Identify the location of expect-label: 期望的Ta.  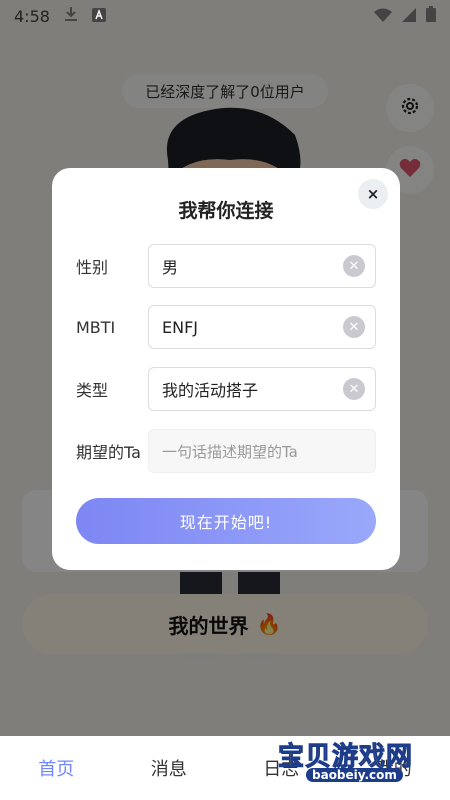
(108, 452).